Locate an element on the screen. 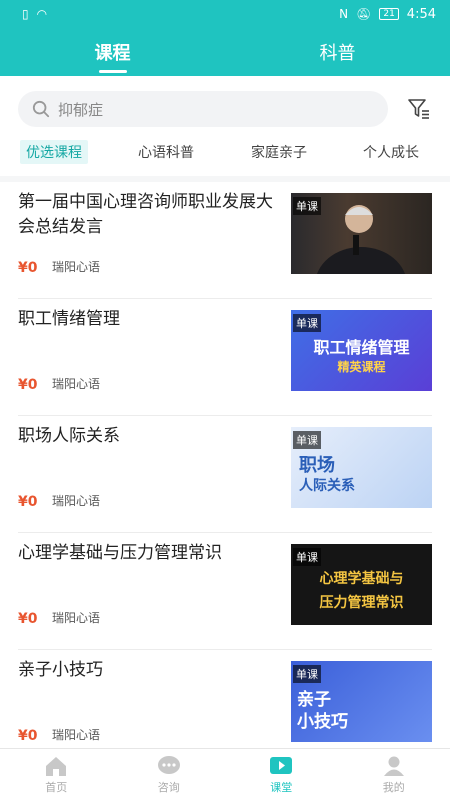  course-item: 职工情绪管理 ¥0 瑞阳心语 单课 职工情绪管理 精英课程 is located at coordinates (225, 357).